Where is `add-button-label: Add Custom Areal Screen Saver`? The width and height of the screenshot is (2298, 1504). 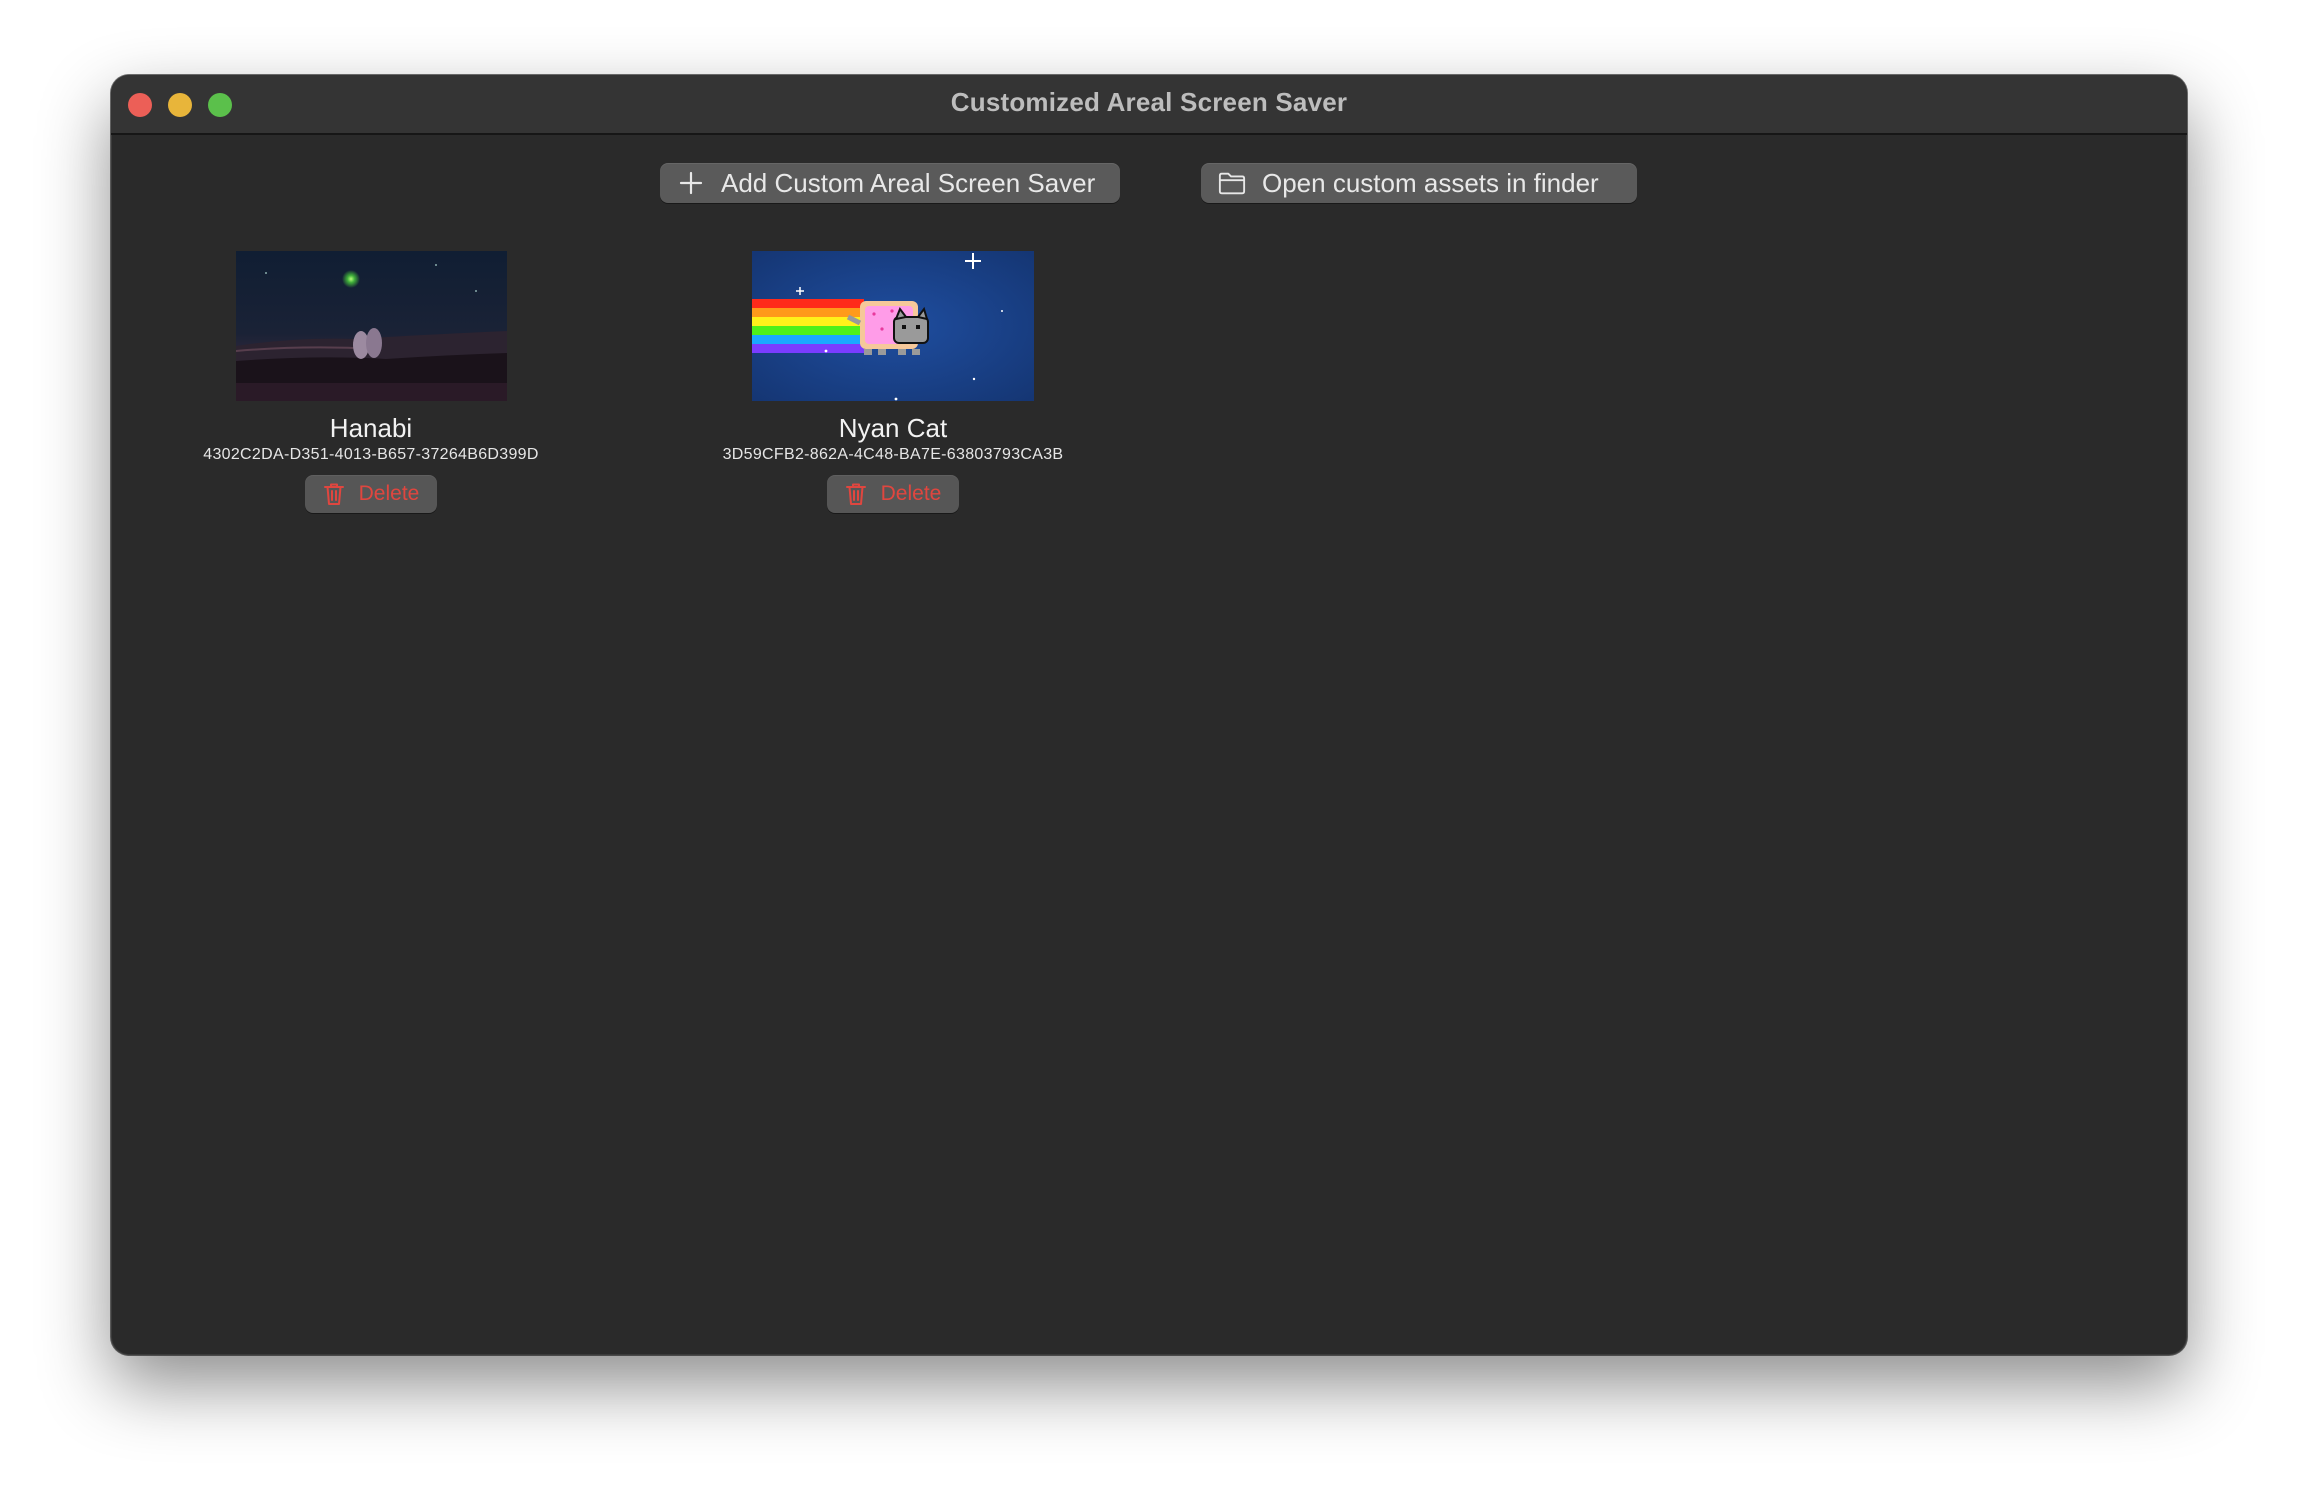
add-button-label: Add Custom Areal Screen Saver is located at coordinates (908, 182).